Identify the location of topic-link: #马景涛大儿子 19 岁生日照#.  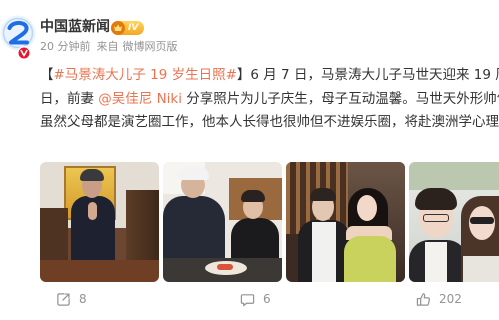
(145, 75).